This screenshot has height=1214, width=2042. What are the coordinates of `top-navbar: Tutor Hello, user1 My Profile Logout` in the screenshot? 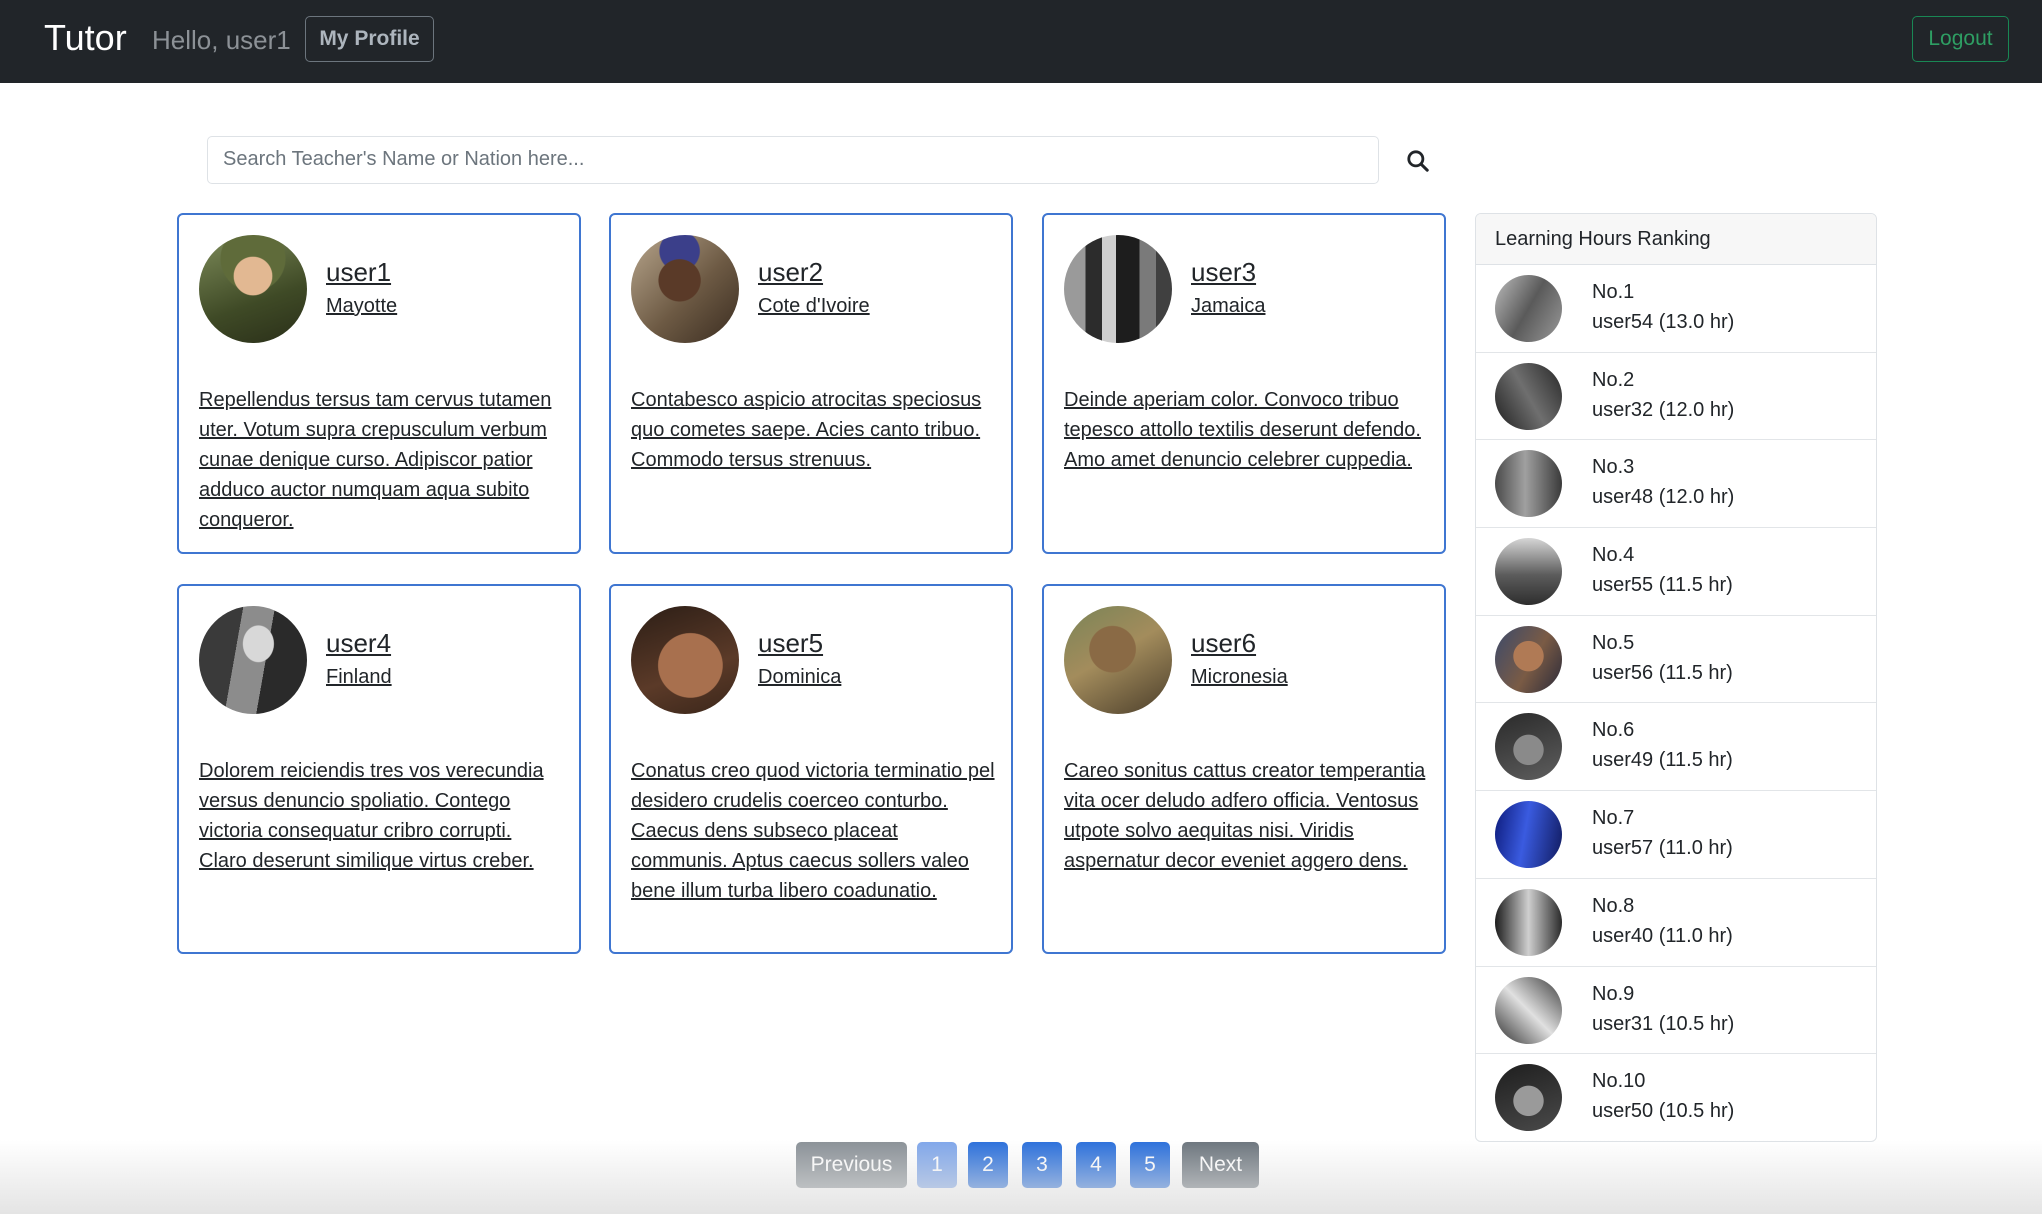 It's located at (1021, 41).